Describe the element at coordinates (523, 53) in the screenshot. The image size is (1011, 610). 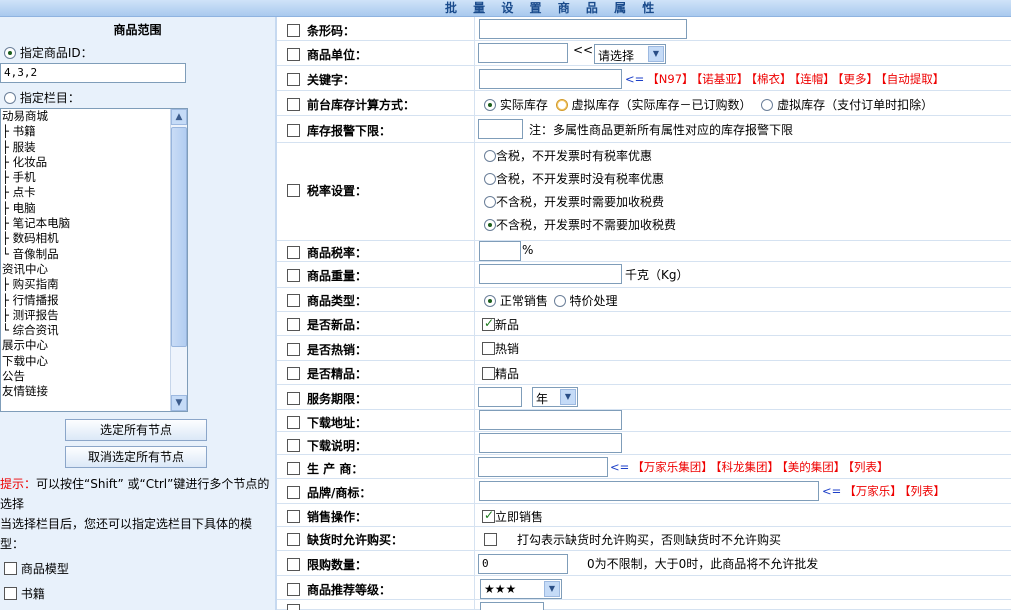
I see `unit-input` at that location.